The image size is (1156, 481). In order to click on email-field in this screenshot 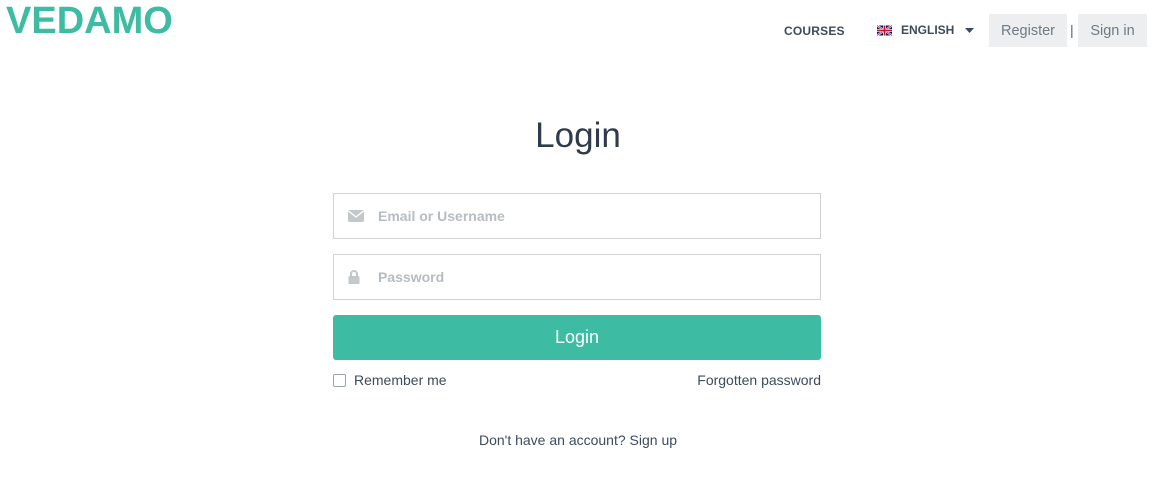, I will do `click(577, 216)`.